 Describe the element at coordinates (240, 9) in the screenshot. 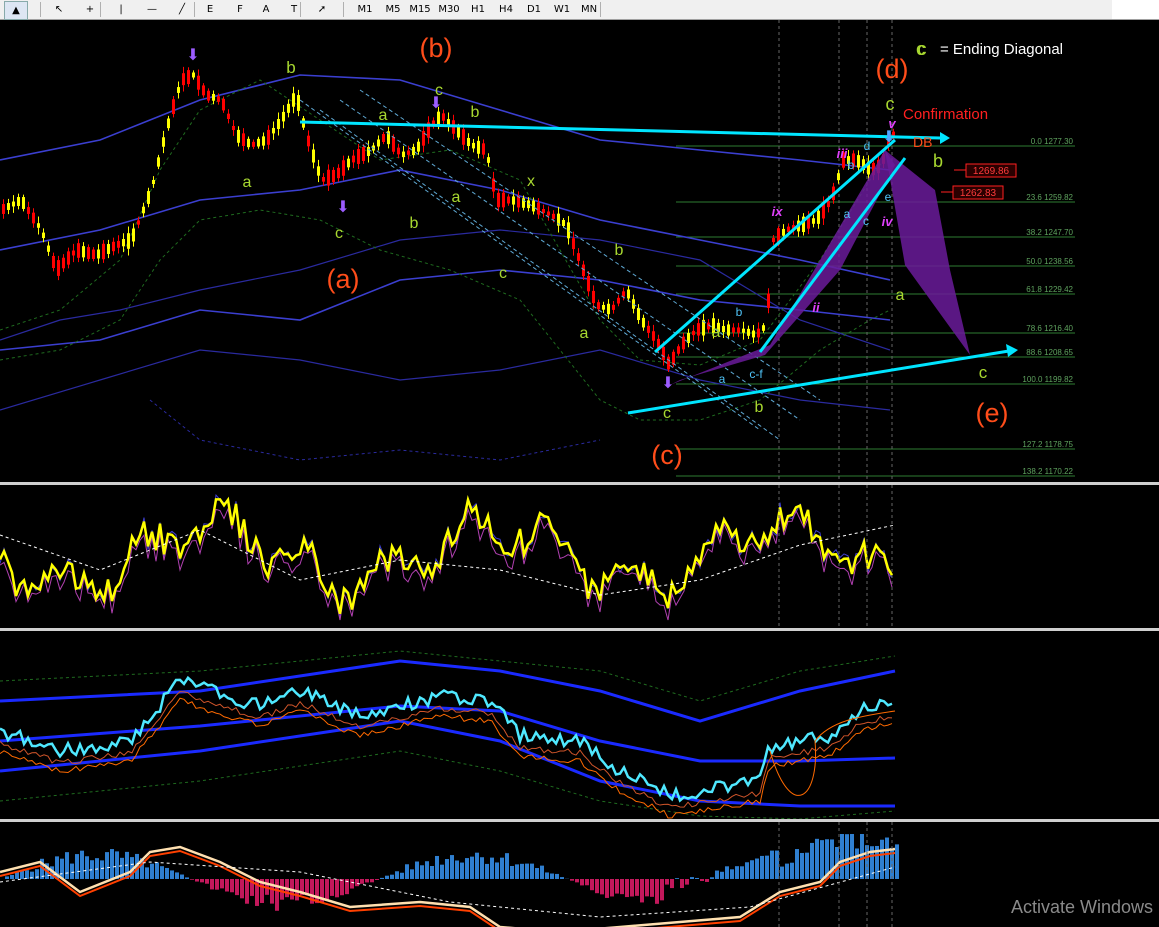

I see `fibonacci-retracement-icon: F` at that location.